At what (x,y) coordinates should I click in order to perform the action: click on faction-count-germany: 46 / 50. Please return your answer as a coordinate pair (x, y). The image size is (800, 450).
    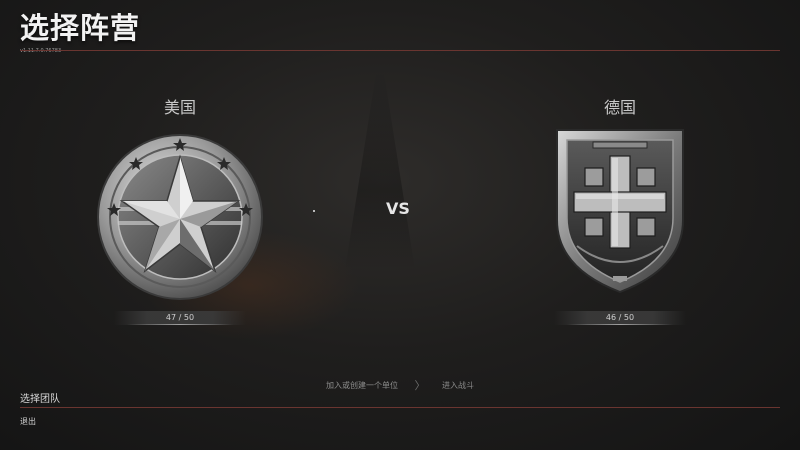
    Looking at the image, I should click on (620, 318).